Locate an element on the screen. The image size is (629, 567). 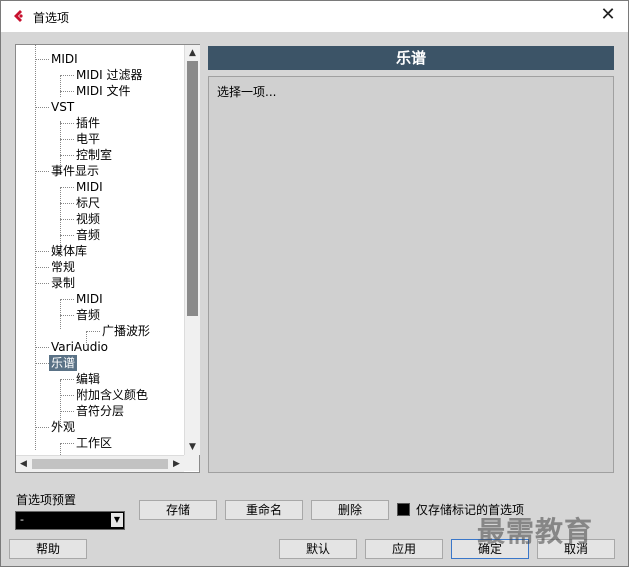
tree-item-broadcast-wave: 广播波形 is located at coordinates (126, 331).